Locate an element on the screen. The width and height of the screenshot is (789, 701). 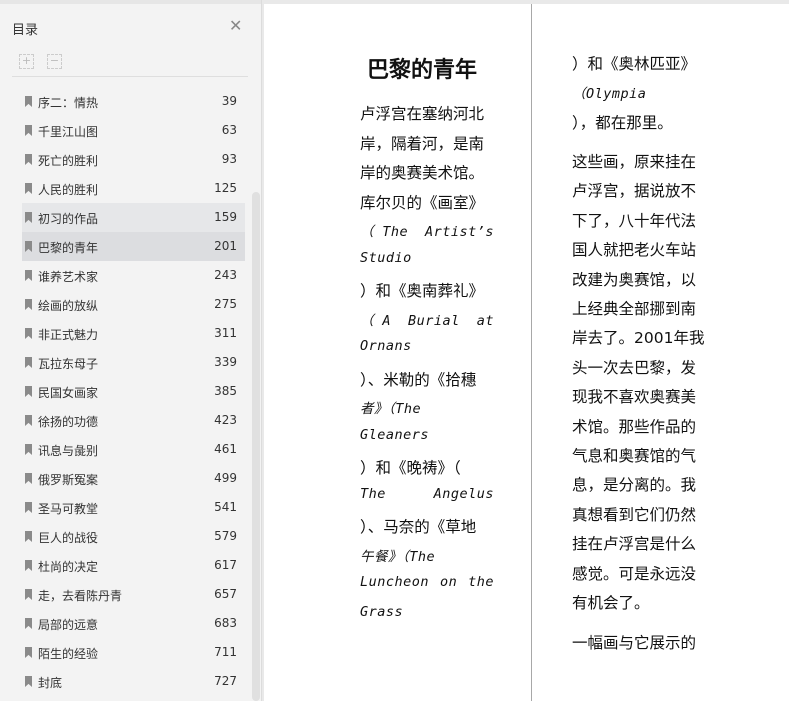
toc-item-label: 俄罗斯冤案 is located at coordinates (68, 480).